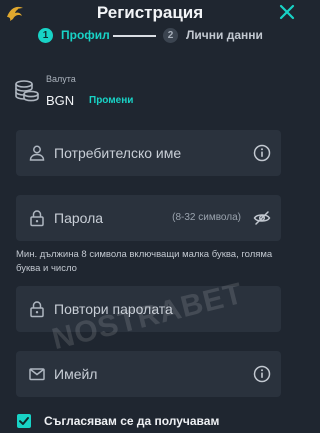 Image resolution: width=320 pixels, height=433 pixels. What do you see at coordinates (111, 100) in the screenshot?
I see `change-currency-link: Промени` at bounding box center [111, 100].